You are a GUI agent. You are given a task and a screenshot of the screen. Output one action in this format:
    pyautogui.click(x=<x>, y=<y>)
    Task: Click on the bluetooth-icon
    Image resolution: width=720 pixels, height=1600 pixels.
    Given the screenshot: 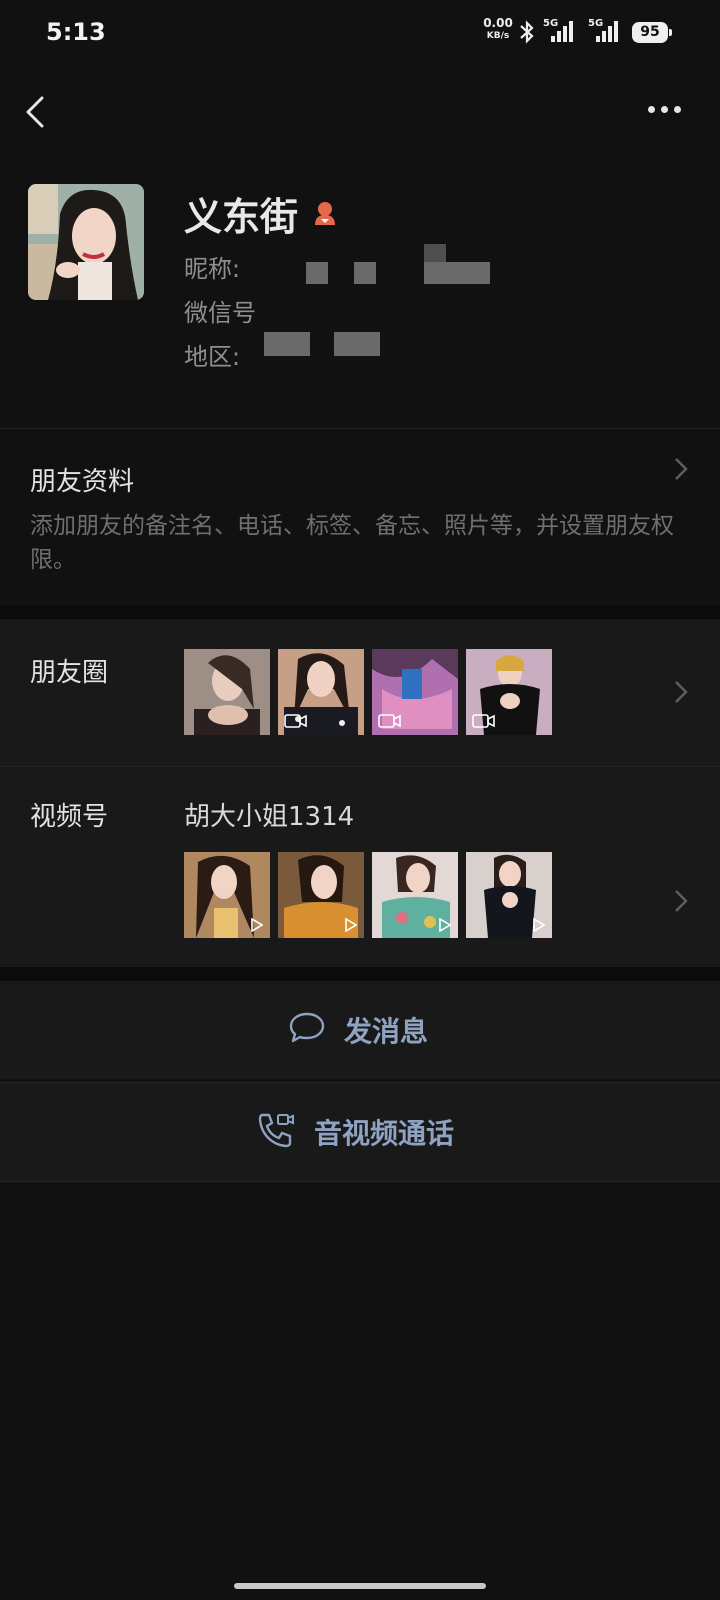 What is the action you would take?
    pyautogui.click(x=527, y=34)
    